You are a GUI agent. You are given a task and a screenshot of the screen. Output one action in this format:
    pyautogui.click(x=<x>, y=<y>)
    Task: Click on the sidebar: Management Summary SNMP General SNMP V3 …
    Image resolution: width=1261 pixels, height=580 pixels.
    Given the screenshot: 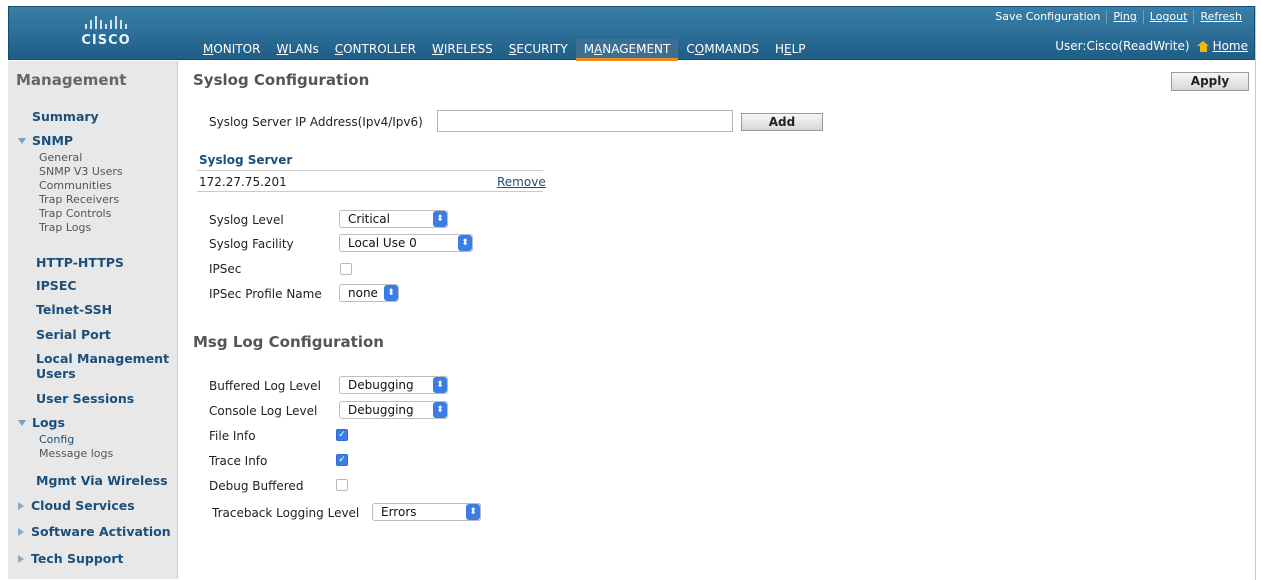 What is the action you would take?
    pyautogui.click(x=93, y=320)
    